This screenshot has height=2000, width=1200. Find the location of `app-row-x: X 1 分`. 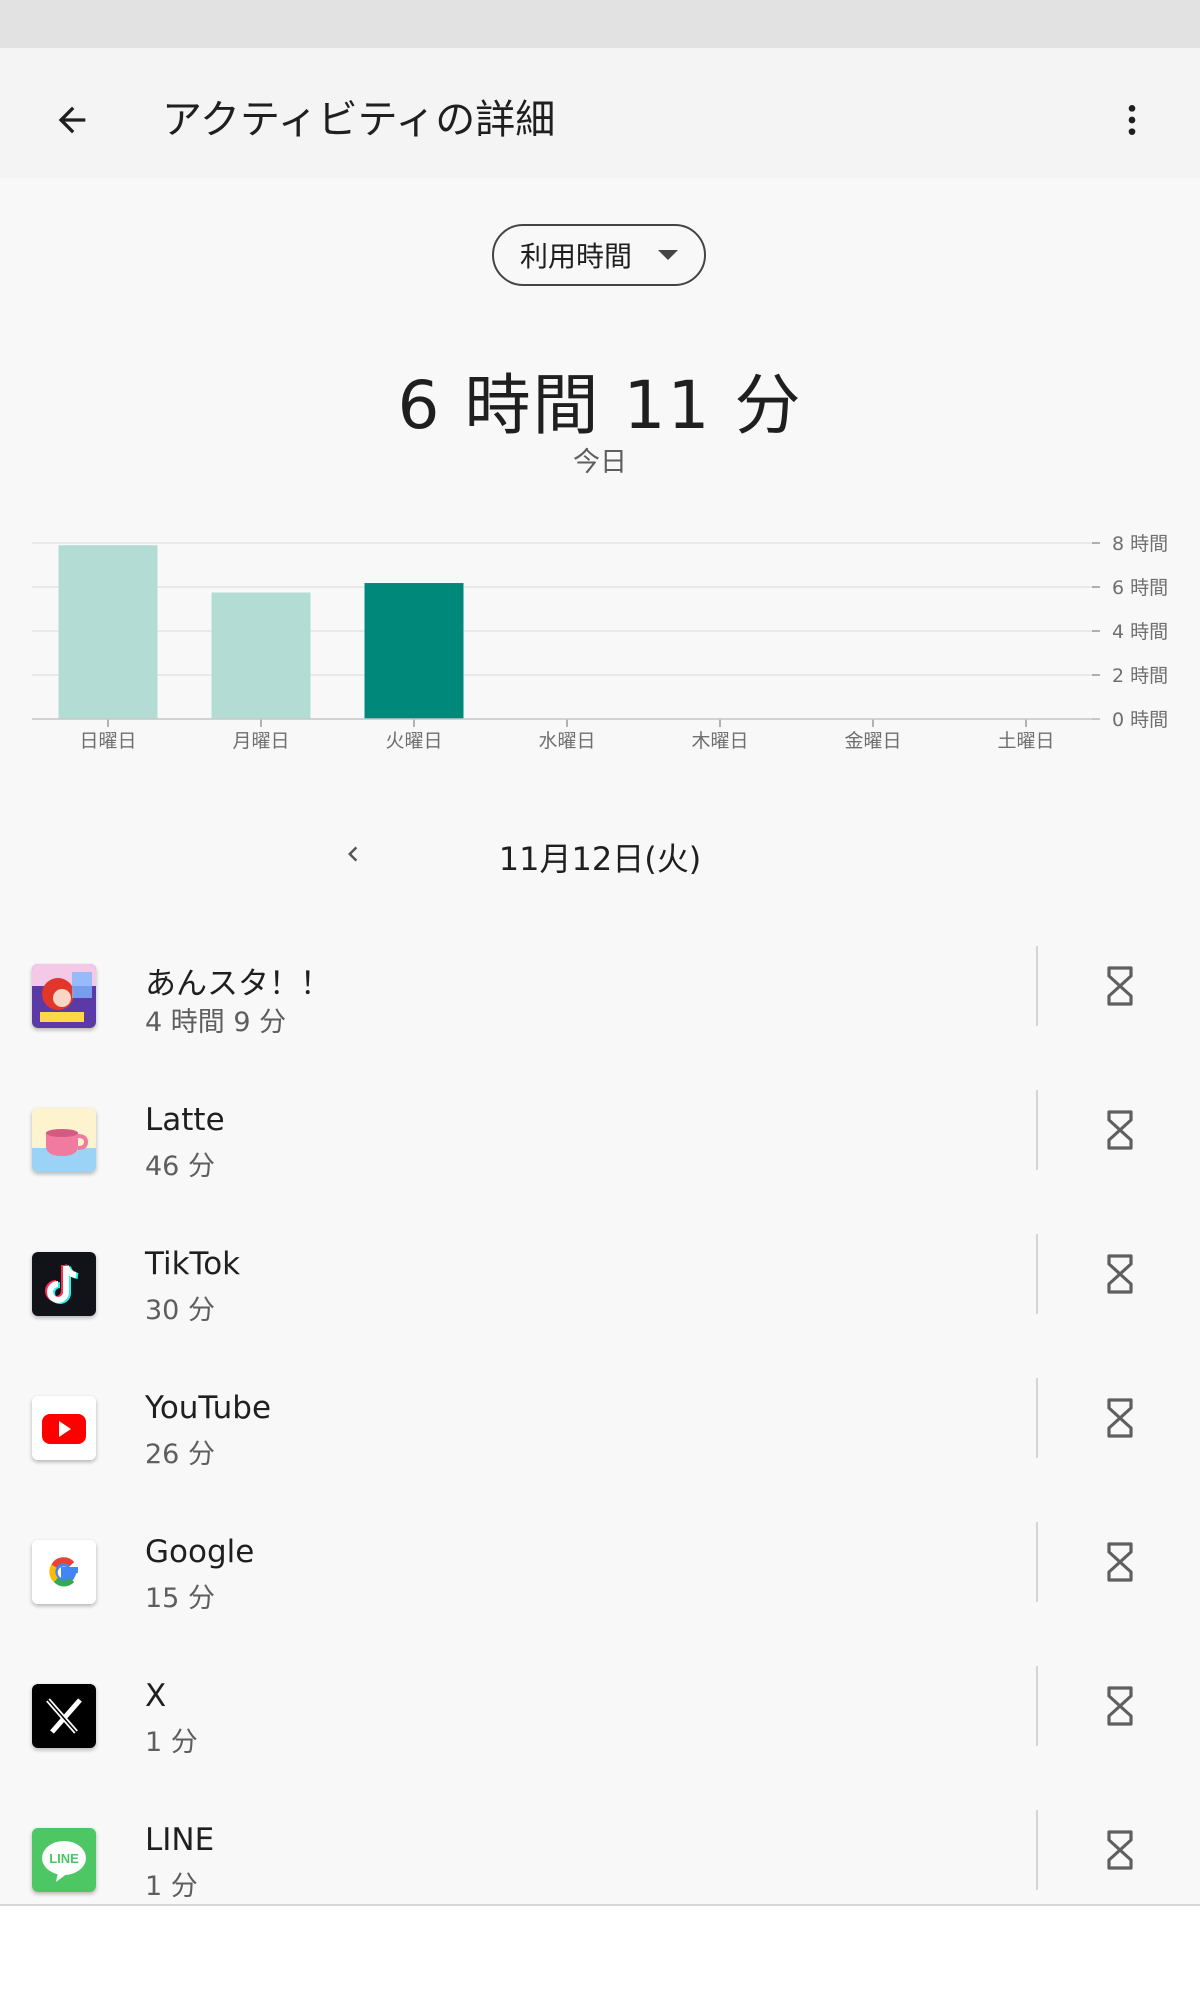

app-row-x: X 1 分 is located at coordinates (600, 1722).